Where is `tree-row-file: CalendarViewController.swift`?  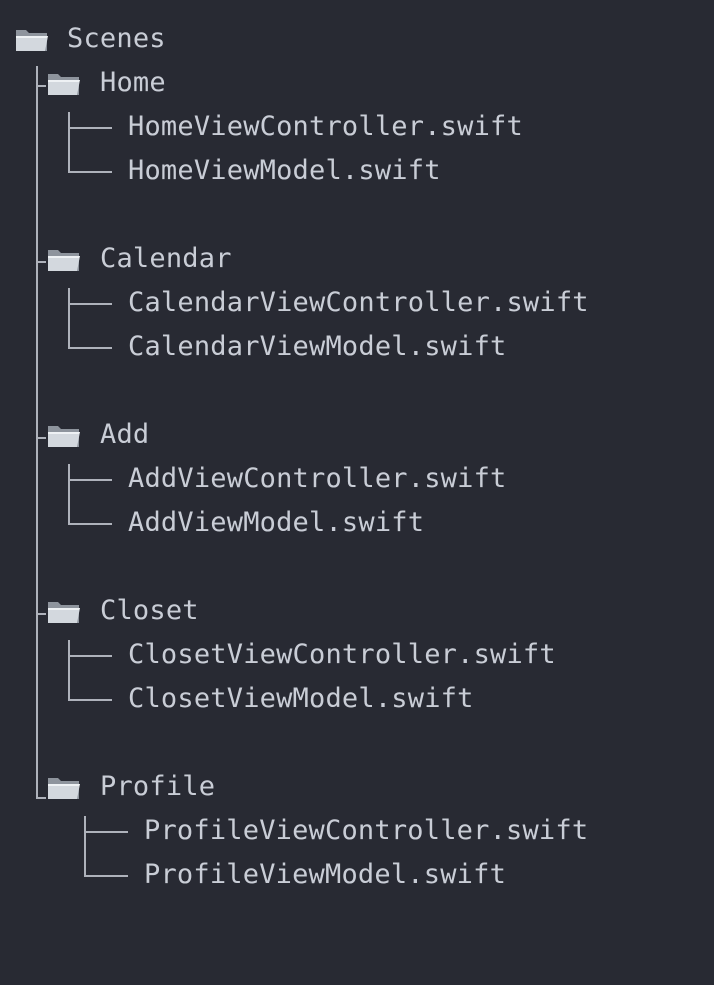
tree-row-file: CalendarViewController.swift is located at coordinates (294, 303).